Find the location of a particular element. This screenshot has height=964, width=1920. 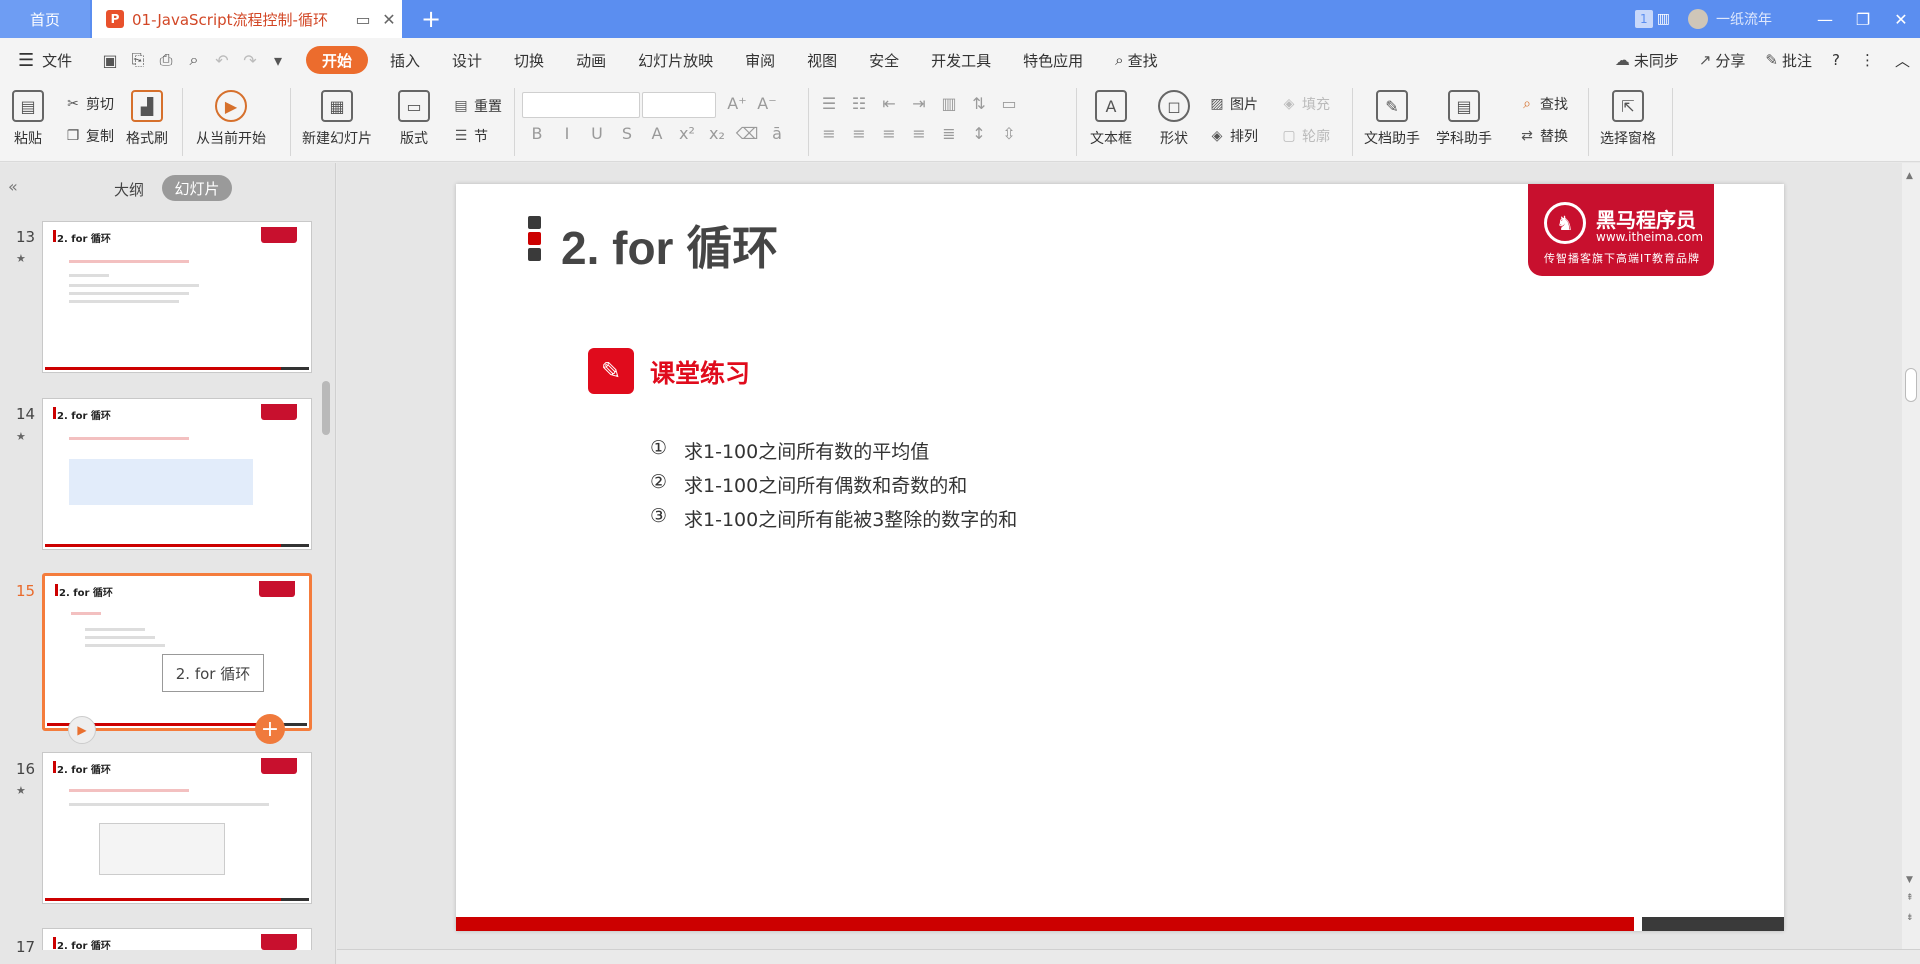

select-pane-button: ⇱ 选择窗格 is located at coordinates (1628, 119).